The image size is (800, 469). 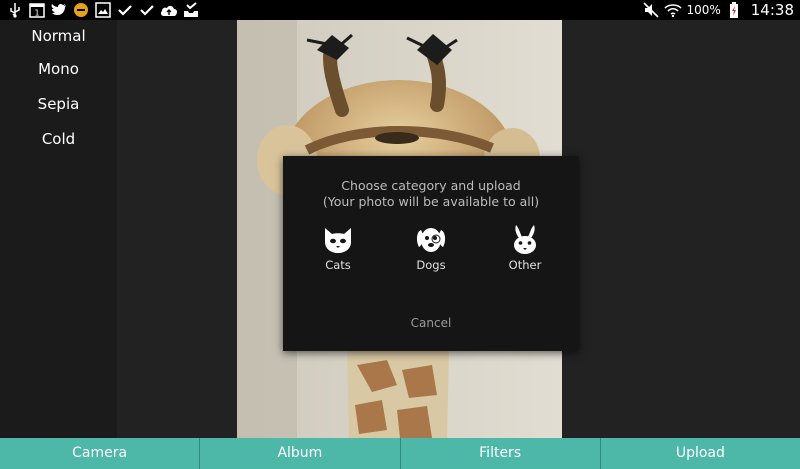 I want to click on category-cats-button: Cats, so click(x=338, y=247).